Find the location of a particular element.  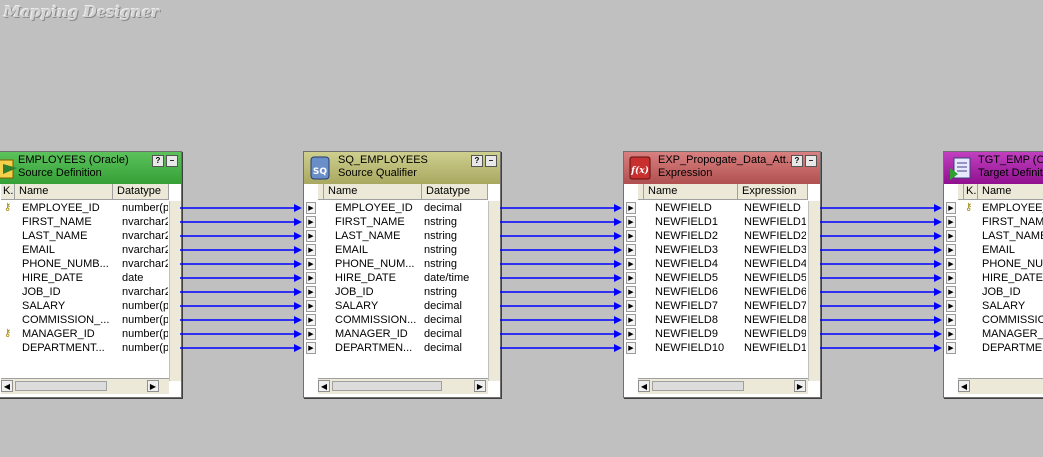

source-port-row: HIRE_DATEdate▶ is located at coordinates (90, 278).